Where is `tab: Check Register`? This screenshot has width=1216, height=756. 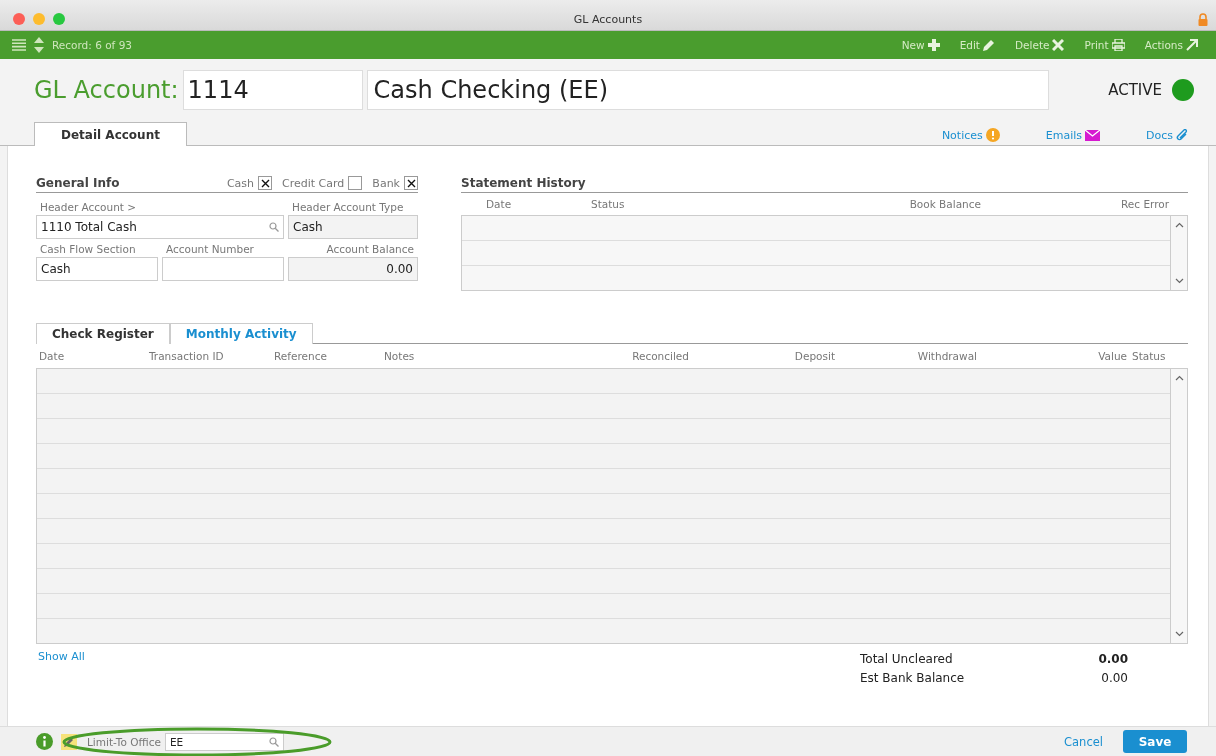
tab: Check Register is located at coordinates (103, 333).